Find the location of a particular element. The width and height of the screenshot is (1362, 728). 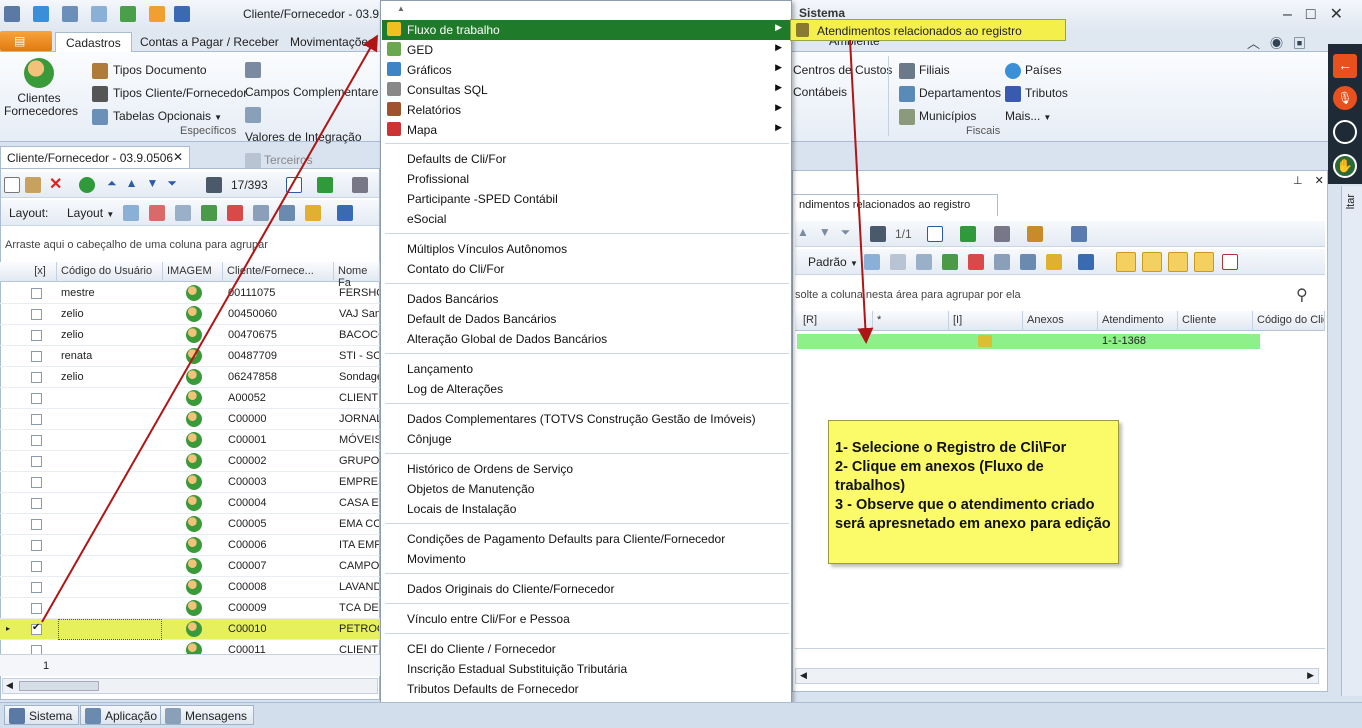

export-grid-icon is located at coordinates (235, 213).